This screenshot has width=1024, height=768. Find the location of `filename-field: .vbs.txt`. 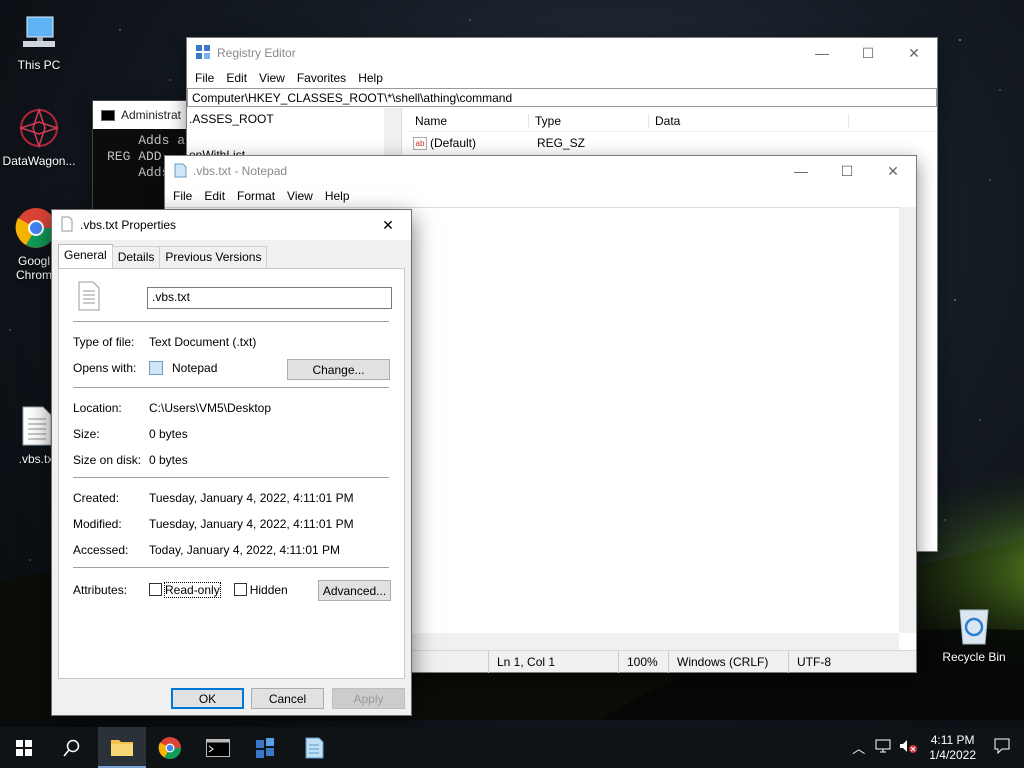

filename-field: .vbs.txt is located at coordinates (269, 298).